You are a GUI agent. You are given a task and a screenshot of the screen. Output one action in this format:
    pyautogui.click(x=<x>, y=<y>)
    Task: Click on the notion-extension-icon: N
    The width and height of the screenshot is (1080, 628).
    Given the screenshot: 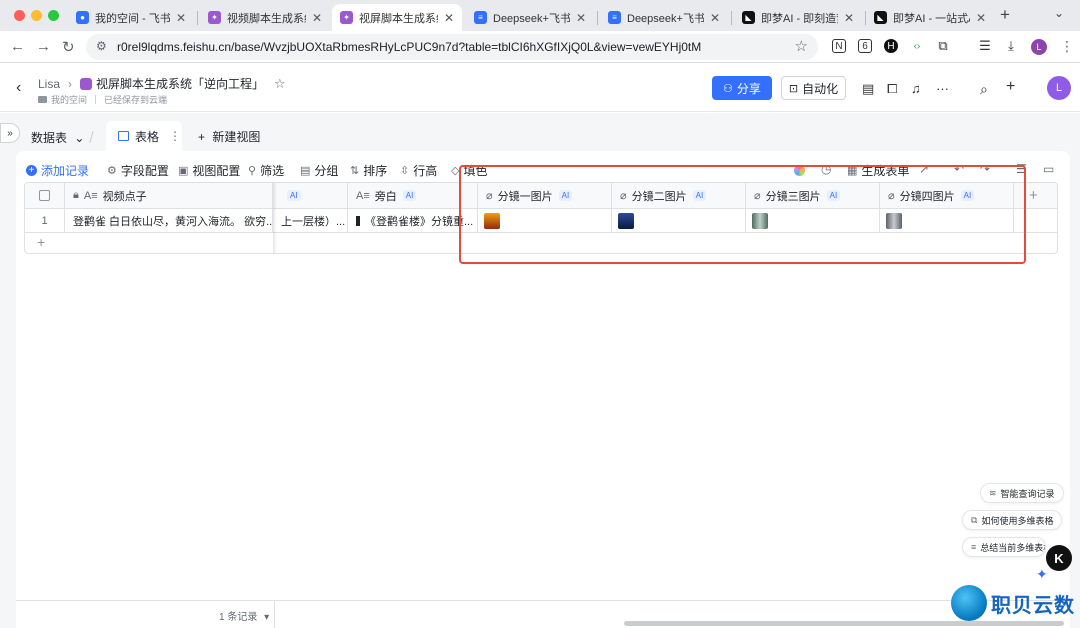 What is the action you would take?
    pyautogui.click(x=839, y=46)
    